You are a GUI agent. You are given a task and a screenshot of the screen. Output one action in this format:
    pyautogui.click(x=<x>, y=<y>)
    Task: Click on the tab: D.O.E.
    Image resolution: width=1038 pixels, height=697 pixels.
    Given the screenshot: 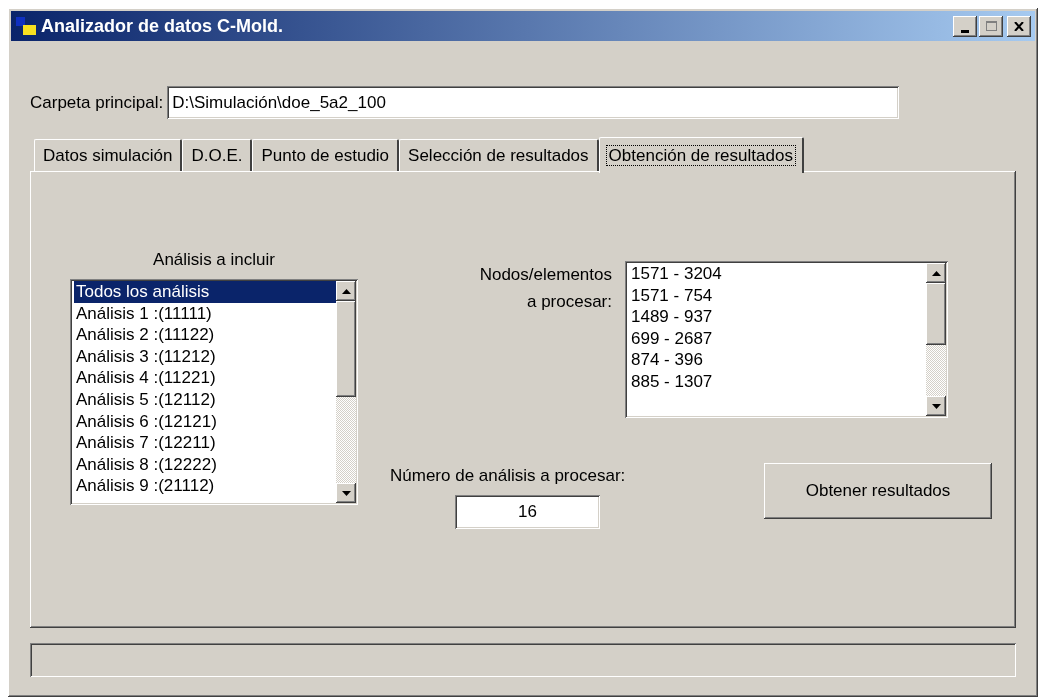 What is the action you would take?
    pyautogui.click(x=217, y=155)
    